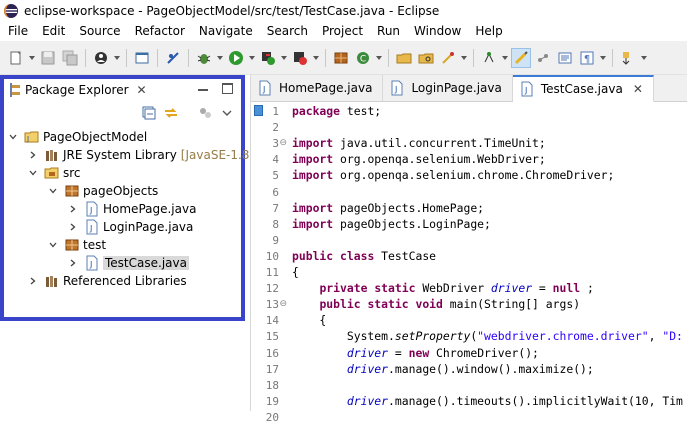  I want to click on package-icon, so click(72, 191).